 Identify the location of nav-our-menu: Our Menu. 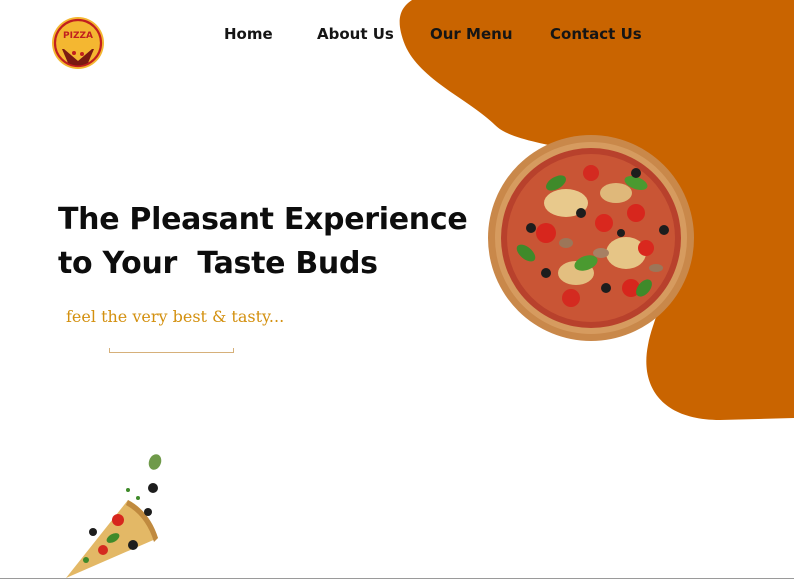
(471, 34).